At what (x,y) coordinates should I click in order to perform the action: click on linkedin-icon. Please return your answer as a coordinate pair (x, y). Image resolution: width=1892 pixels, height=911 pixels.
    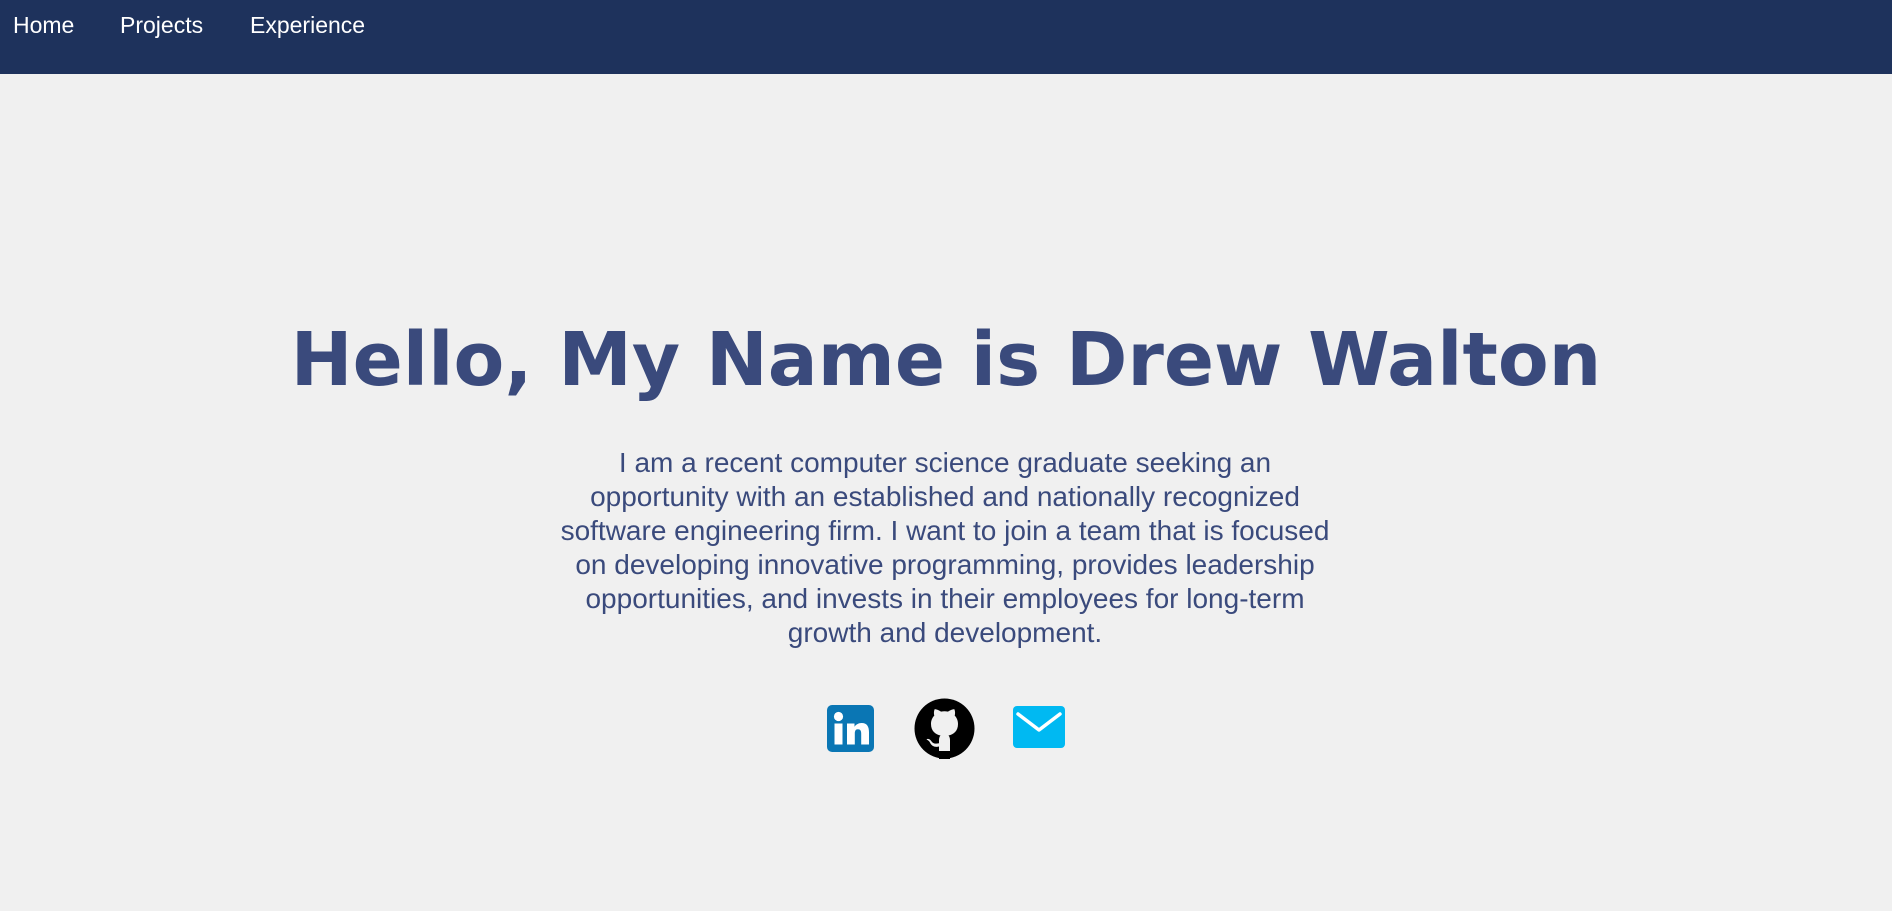
    Looking at the image, I should click on (850, 728).